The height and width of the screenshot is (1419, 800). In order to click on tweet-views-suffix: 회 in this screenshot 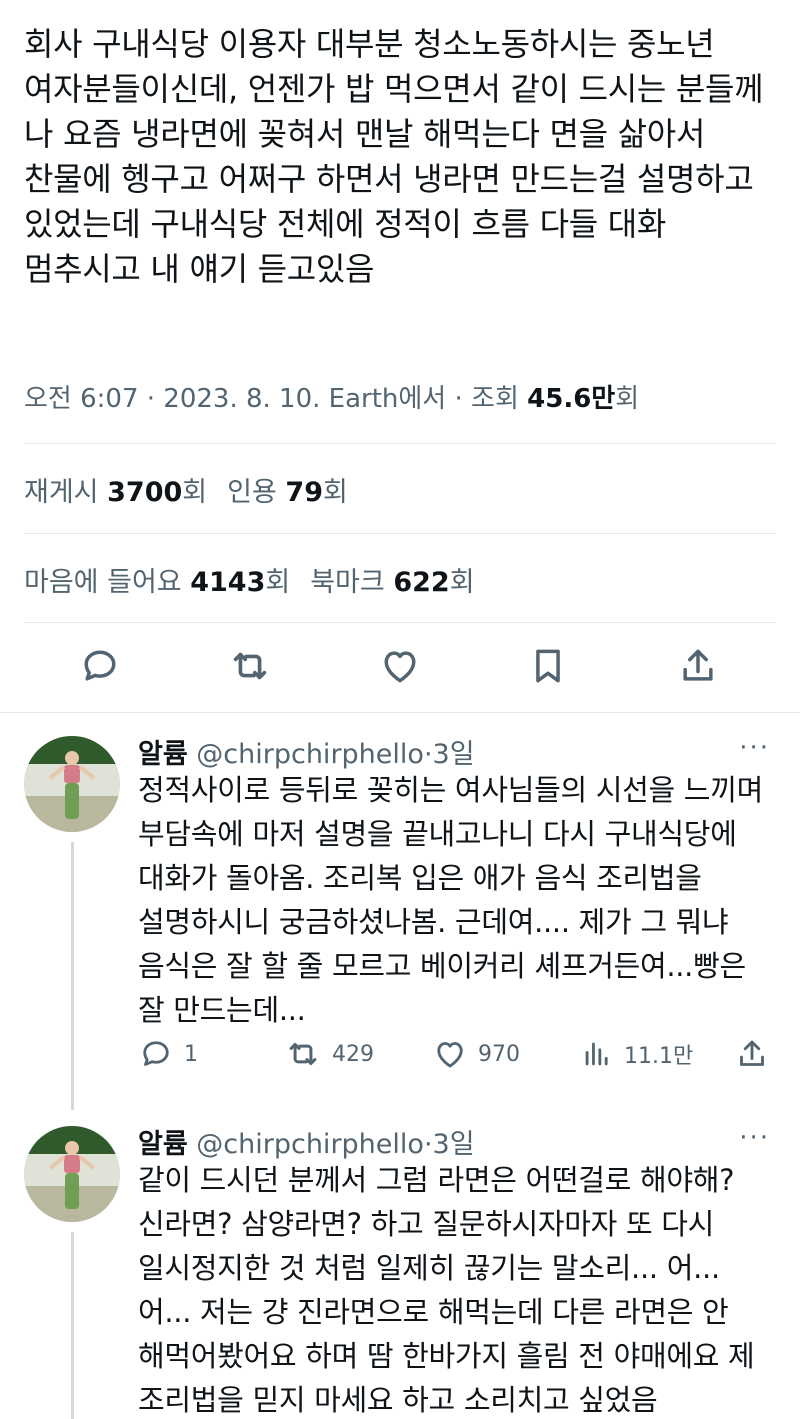, I will do `click(627, 399)`.